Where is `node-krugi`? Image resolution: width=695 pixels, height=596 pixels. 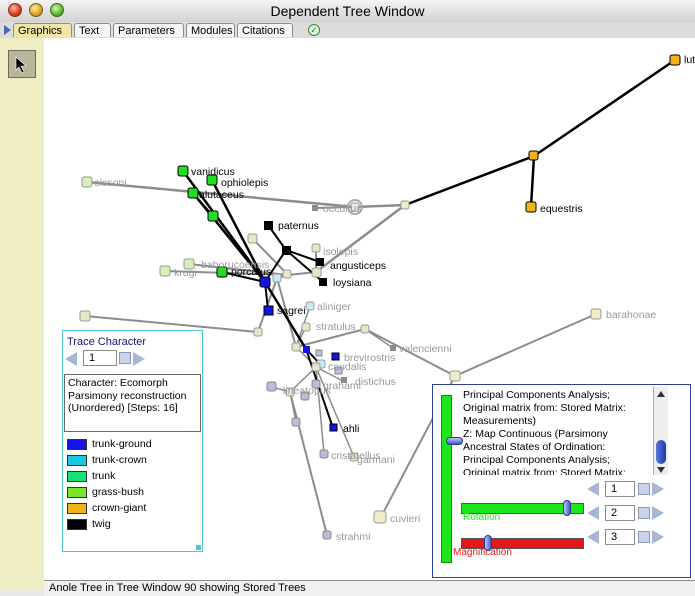 node-krugi is located at coordinates (165, 271).